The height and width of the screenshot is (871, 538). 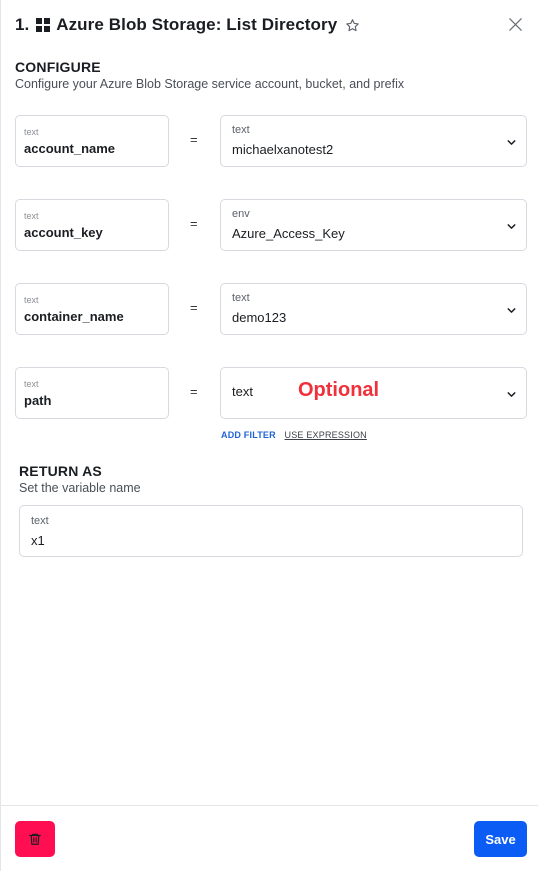 I want to click on param-value-select: text Optional, so click(x=373, y=393).